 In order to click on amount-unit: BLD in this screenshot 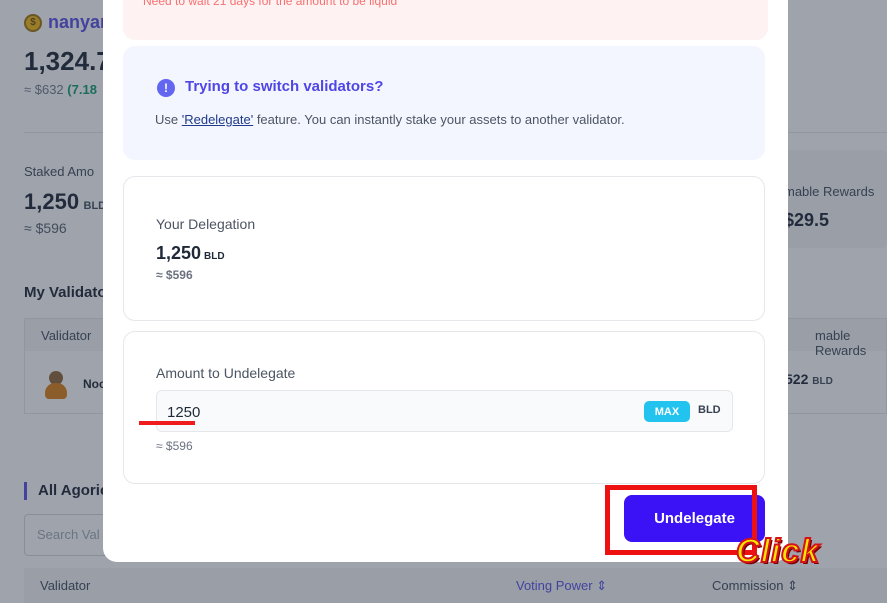, I will do `click(709, 410)`.